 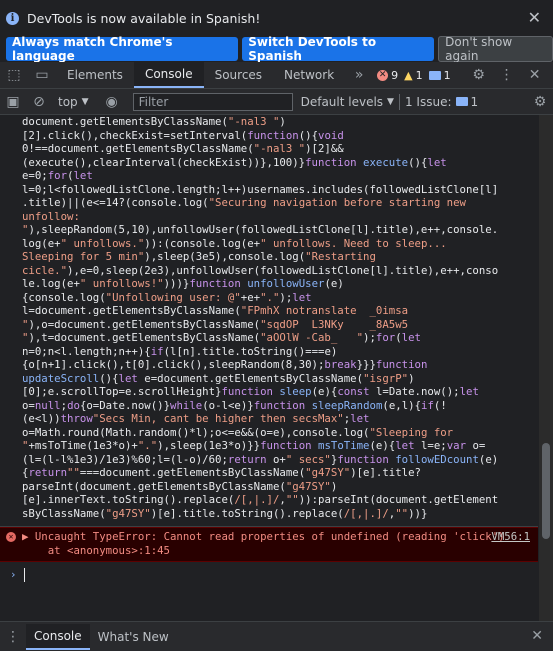 I want to click on device-toolbar-icon: ▭, so click(x=42, y=75).